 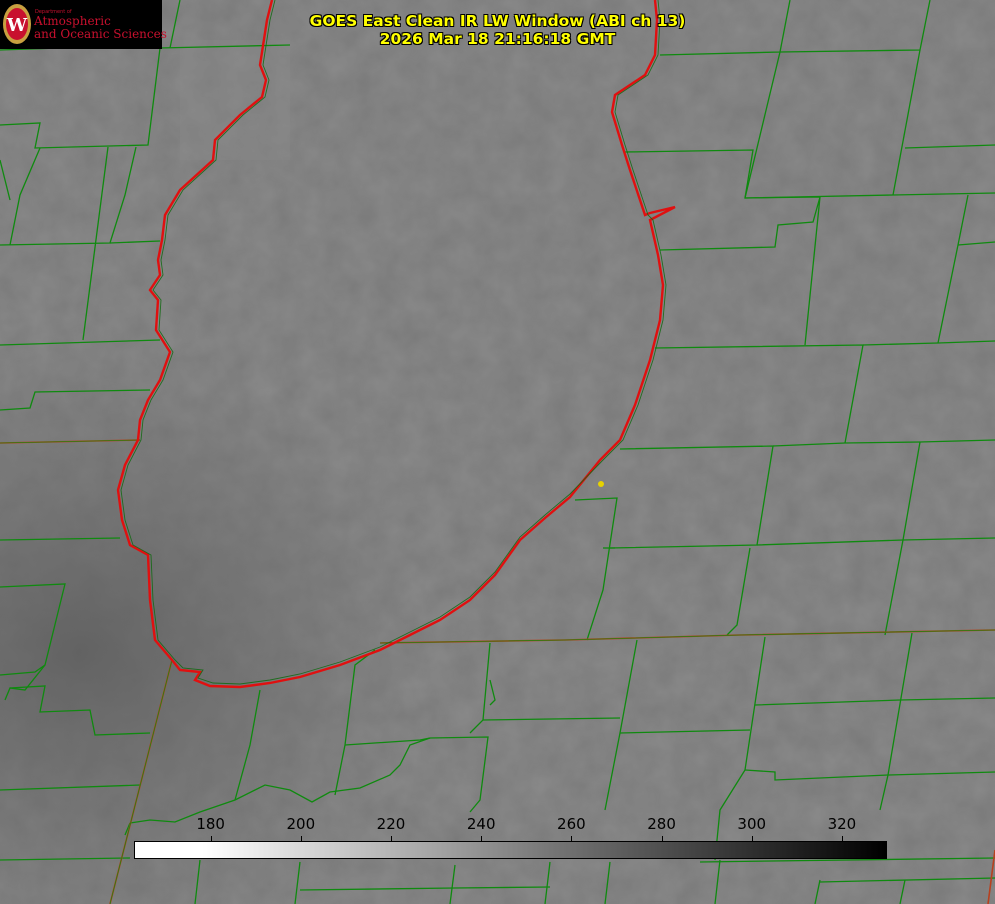 What do you see at coordinates (571, 824) in the screenshot?
I see `colorbar-tick-label: 260` at bounding box center [571, 824].